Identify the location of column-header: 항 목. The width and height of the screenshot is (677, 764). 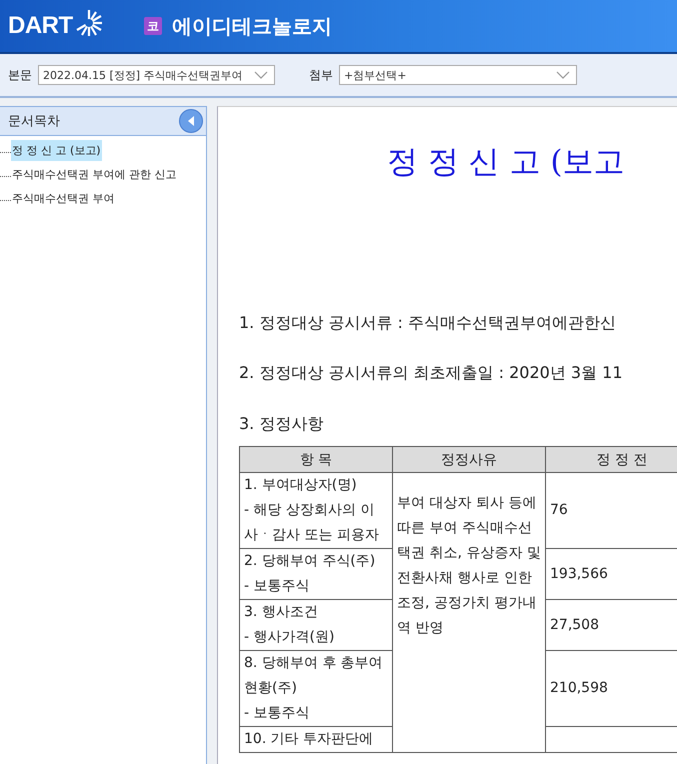
(316, 459).